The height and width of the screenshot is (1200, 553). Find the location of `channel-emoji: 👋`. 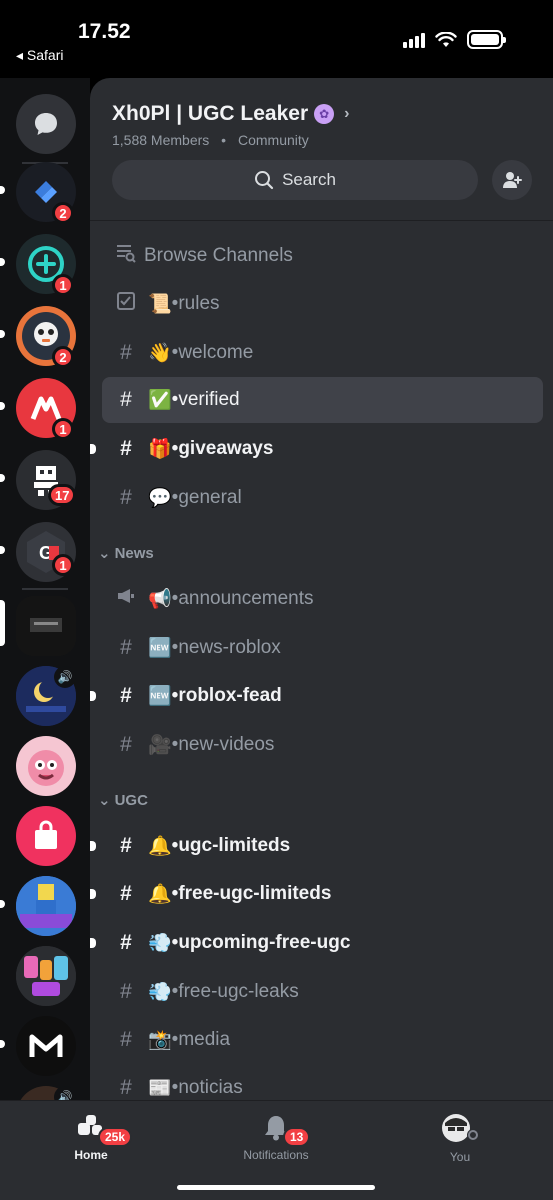

channel-emoji: 👋 is located at coordinates (160, 353).